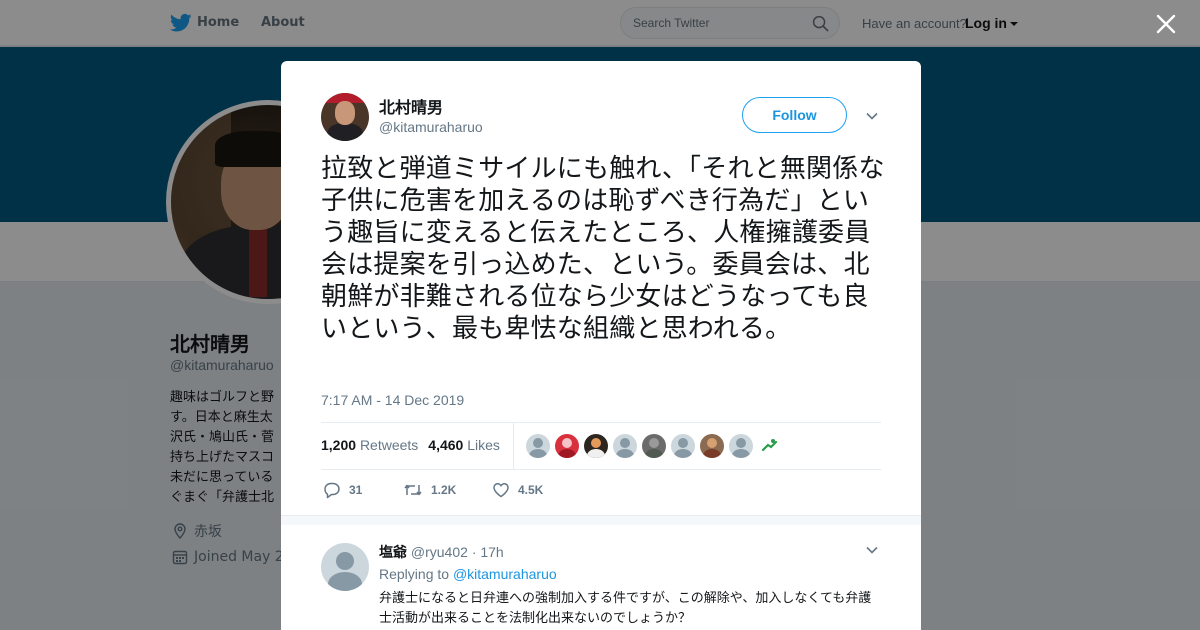 This screenshot has width=1200, height=630. I want to click on author-avatar, so click(345, 117).